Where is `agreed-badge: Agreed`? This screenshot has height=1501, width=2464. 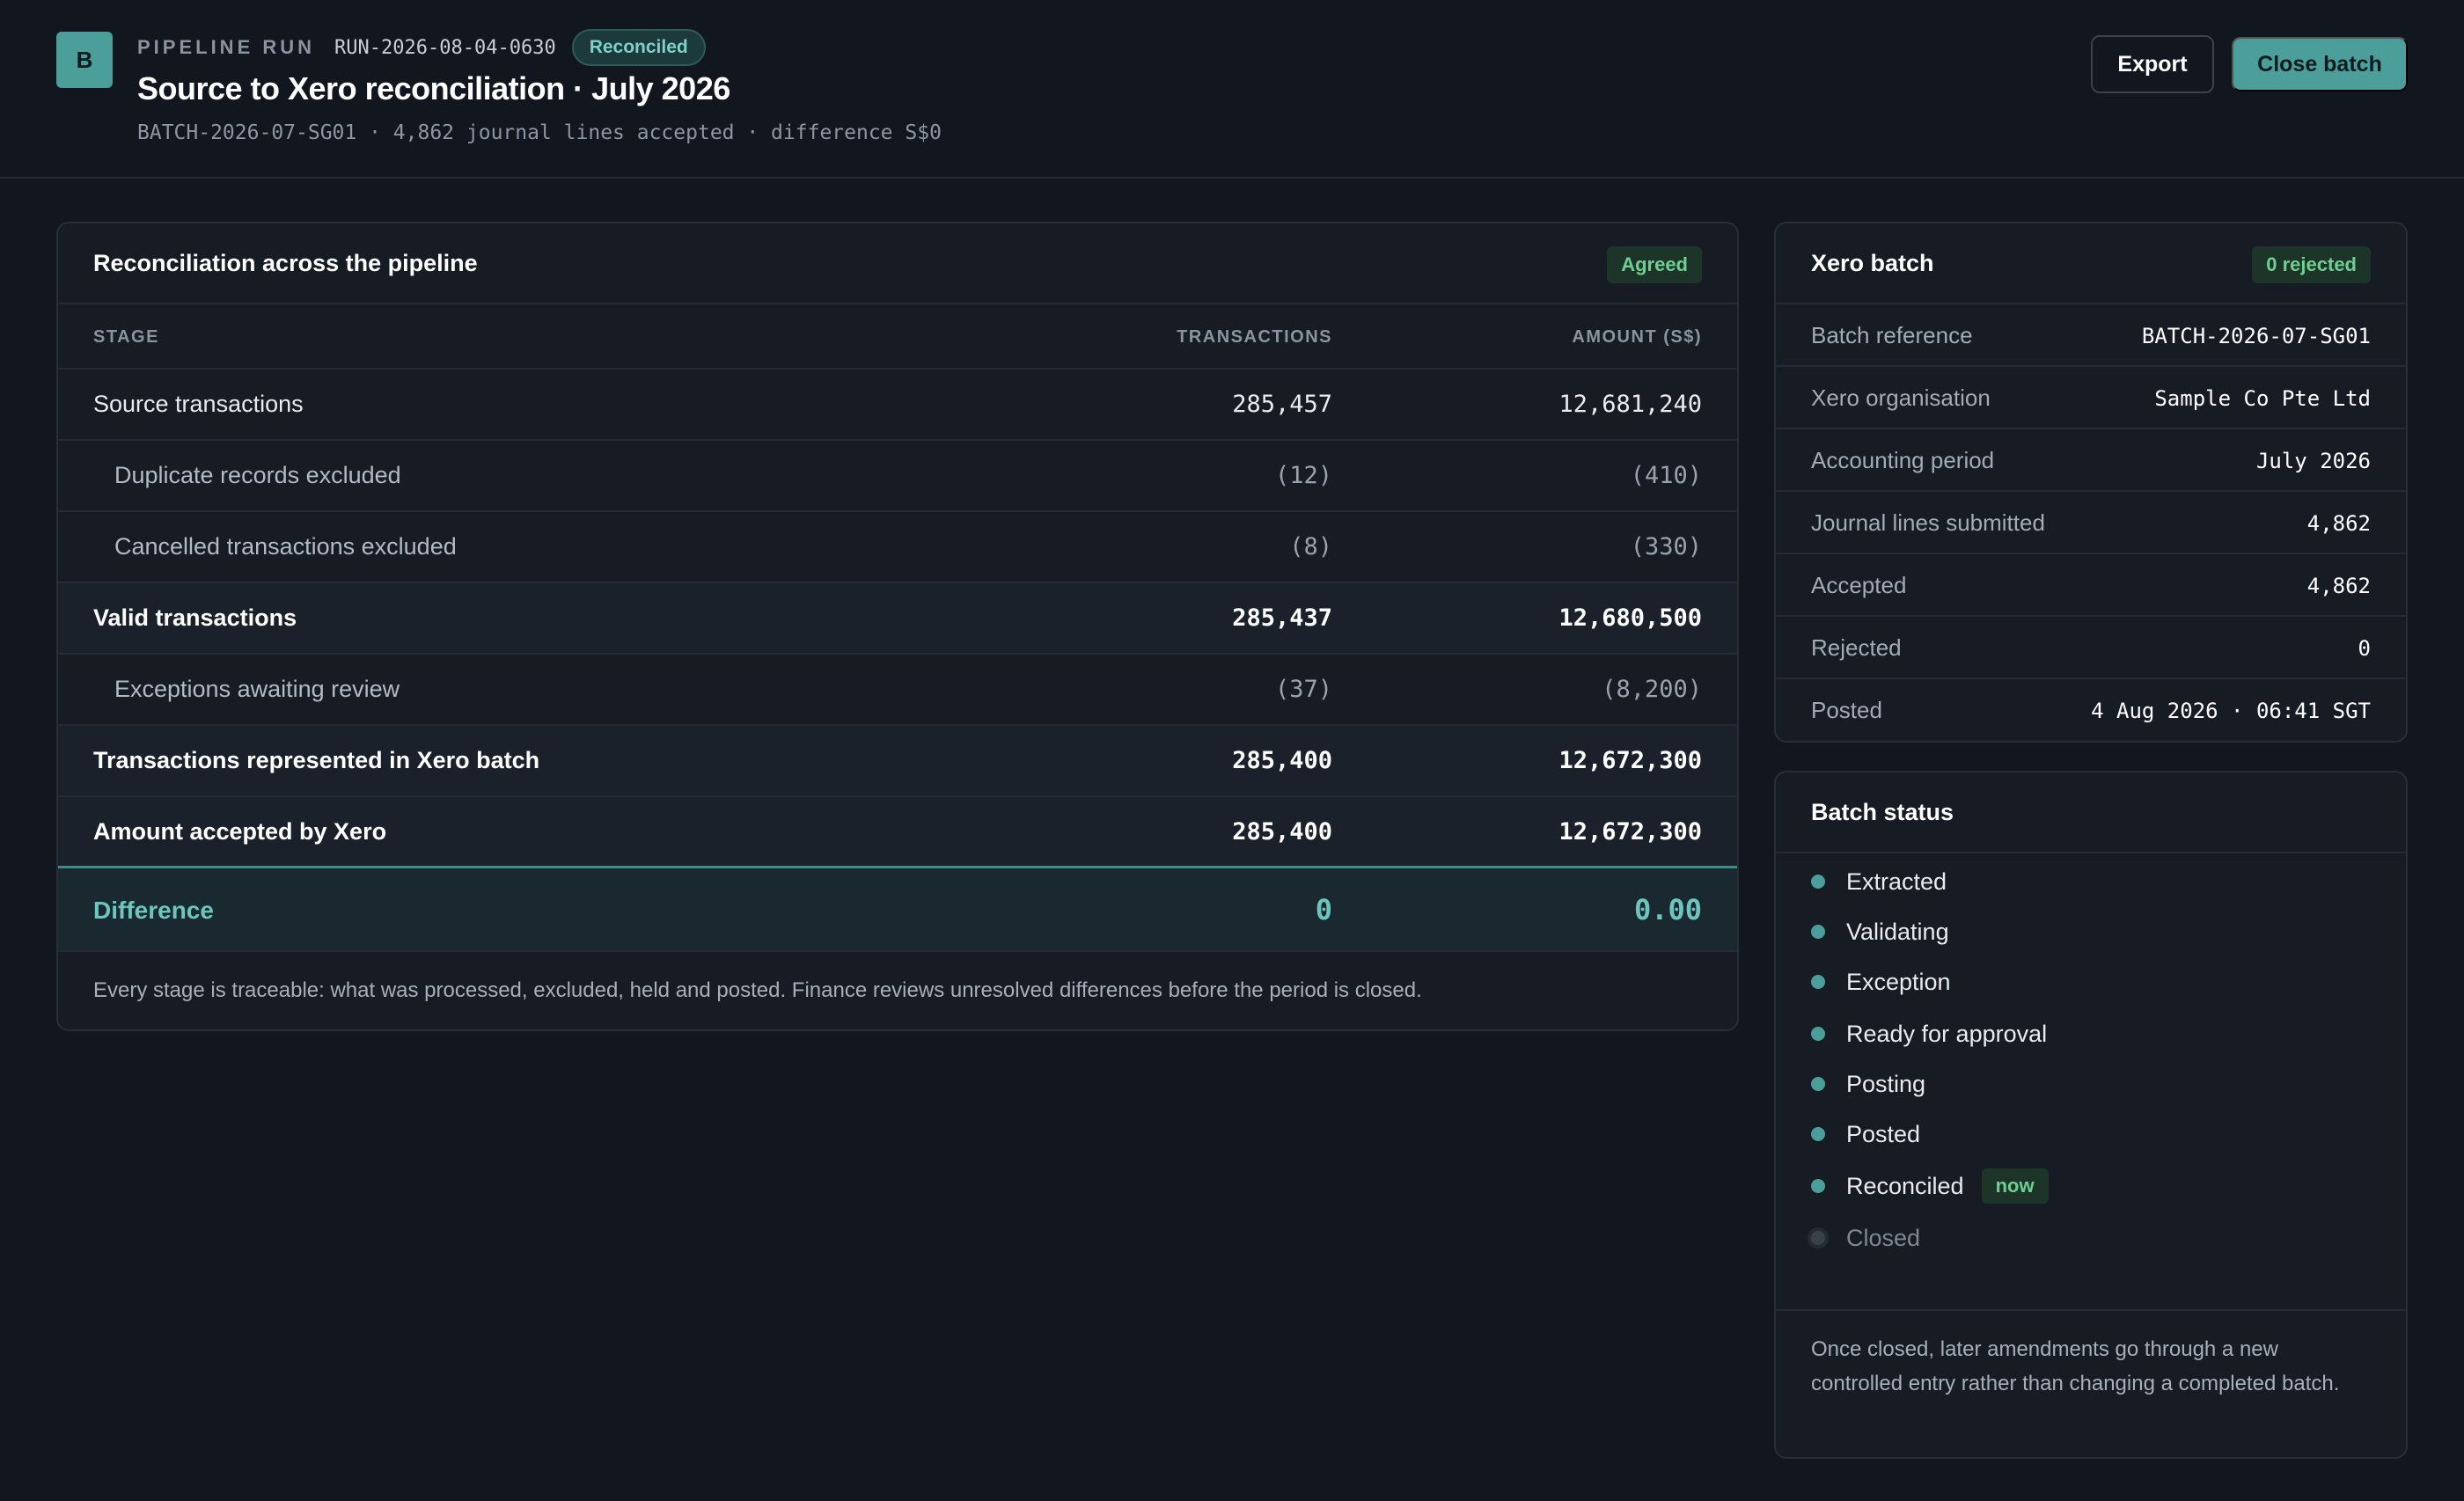 agreed-badge: Agreed is located at coordinates (1655, 264).